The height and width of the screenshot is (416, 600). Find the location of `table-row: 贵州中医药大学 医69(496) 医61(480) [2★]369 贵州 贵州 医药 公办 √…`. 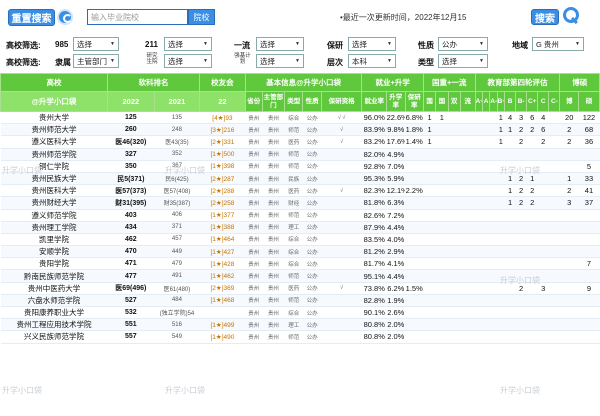

table-row: 贵州中医药大学 医69(496) 医61(480) [2★]369 贵州 贵州 医药 公办 √… is located at coordinates (300, 288).